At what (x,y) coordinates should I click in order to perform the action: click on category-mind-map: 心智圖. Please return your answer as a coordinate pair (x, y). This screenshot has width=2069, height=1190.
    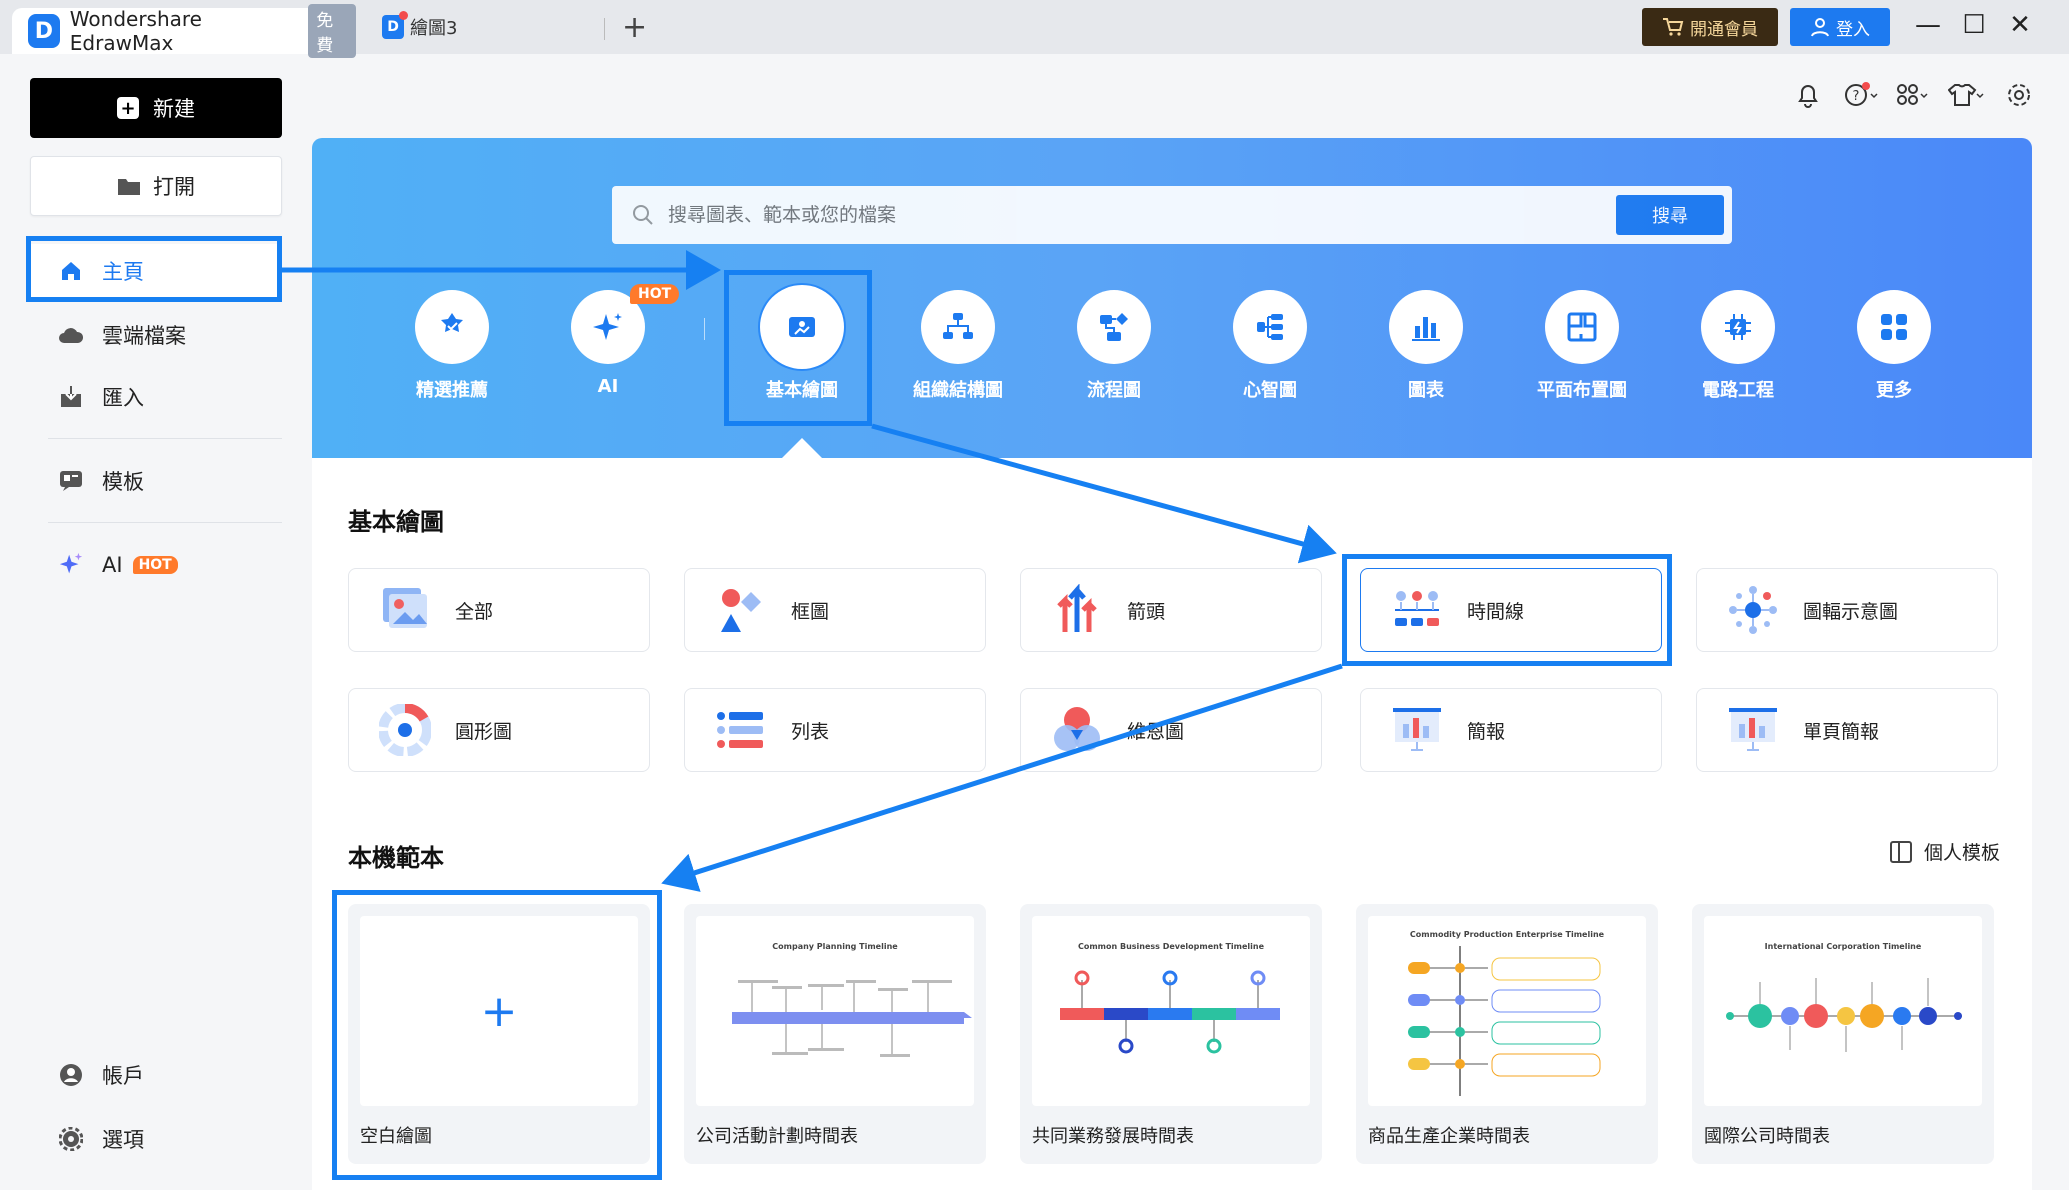
    Looking at the image, I should click on (1270, 346).